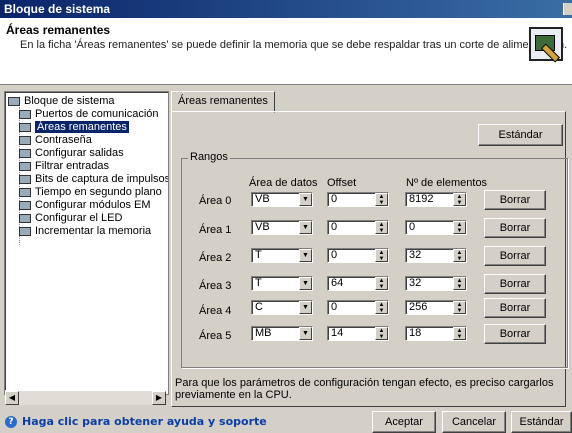 Image resolution: width=572 pixels, height=433 pixels. Describe the element at coordinates (90, 192) in the screenshot. I see `tree-item-tiempo: Tiempo en segundo plano` at that location.